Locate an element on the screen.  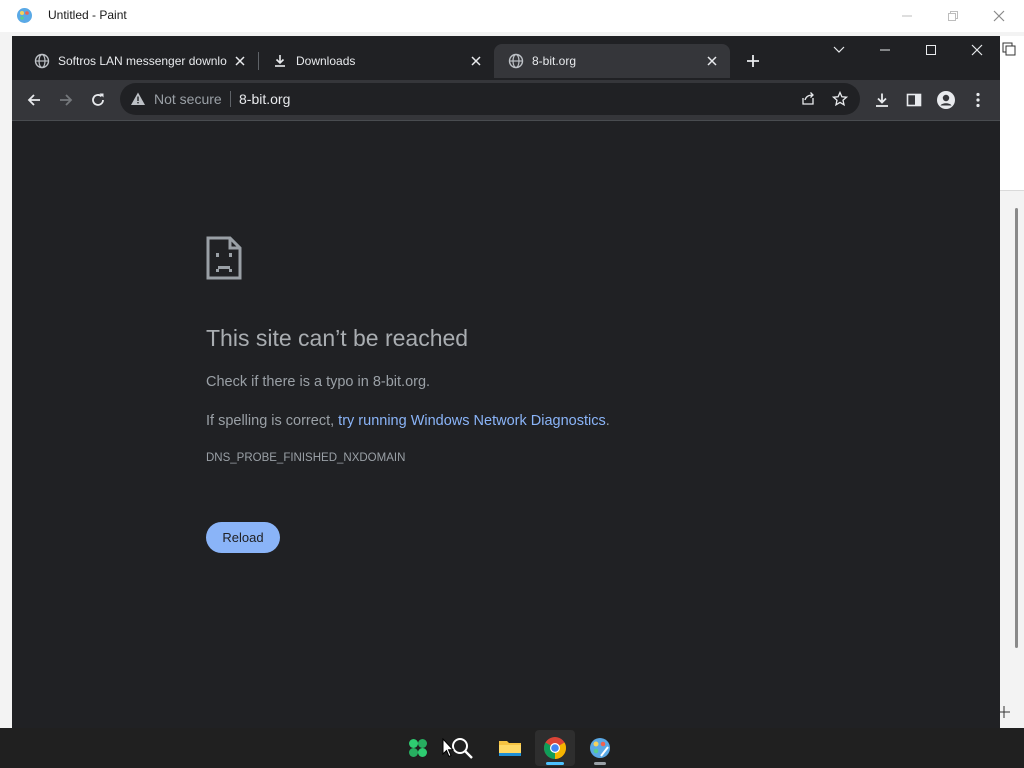
tab-softros: Softros LAN messenger downlo is located at coordinates (139, 61).